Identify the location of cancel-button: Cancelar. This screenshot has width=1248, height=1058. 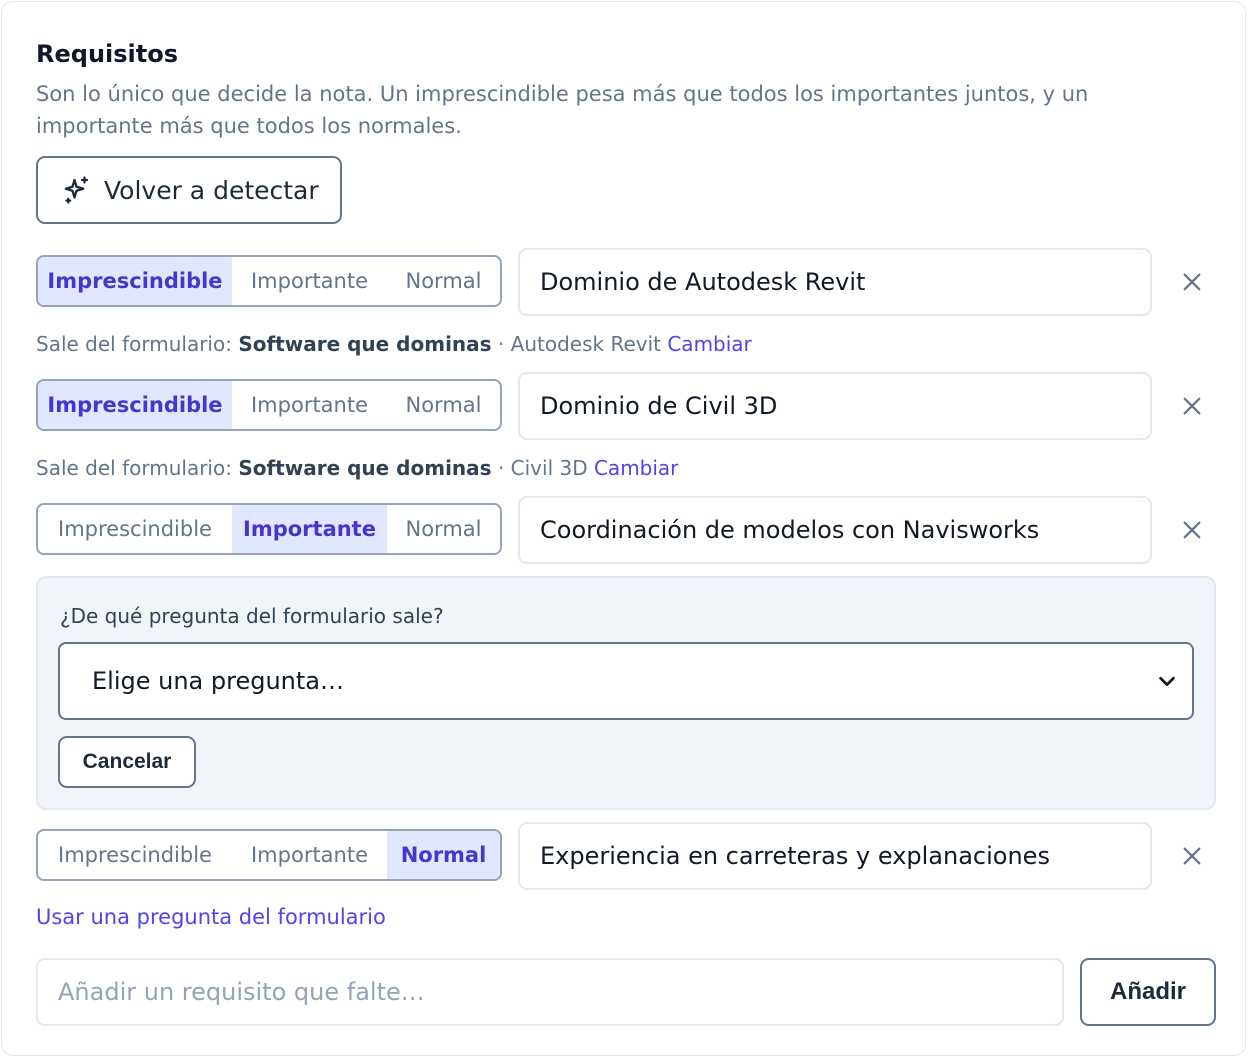
(127, 762).